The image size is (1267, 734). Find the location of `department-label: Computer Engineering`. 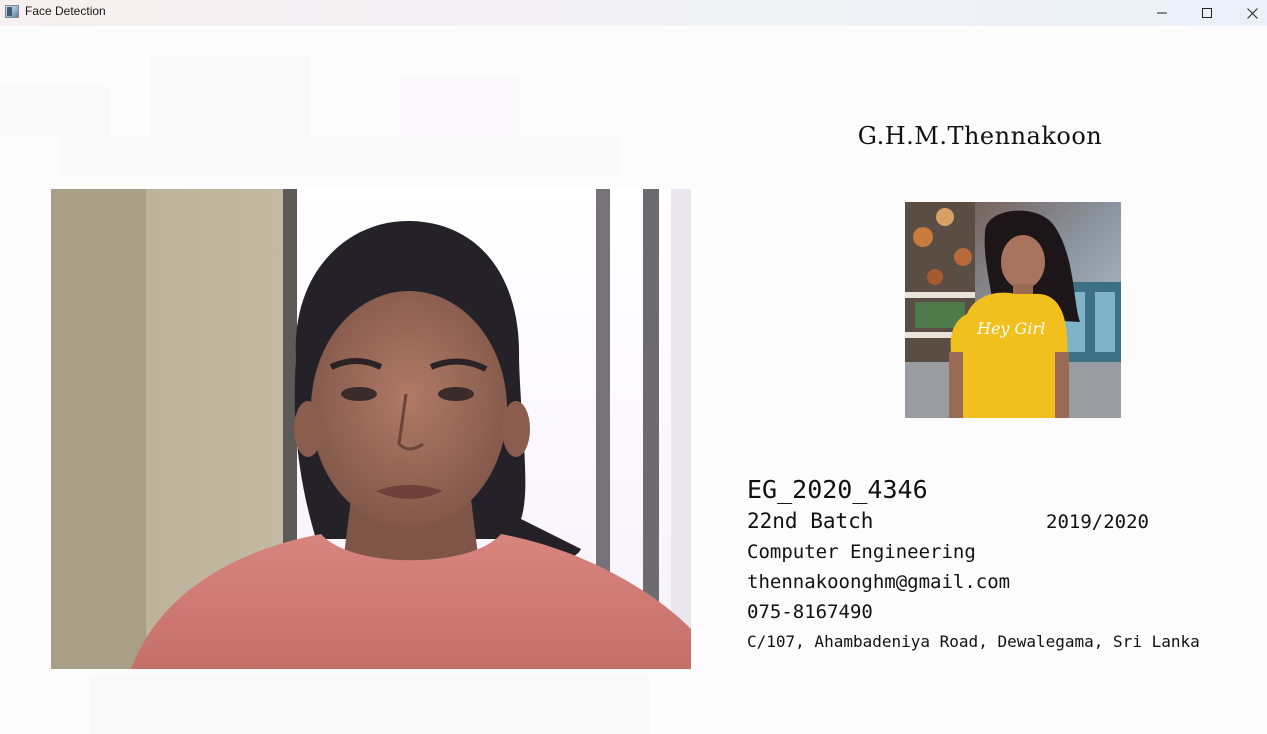

department-label: Computer Engineering is located at coordinates (861, 552).